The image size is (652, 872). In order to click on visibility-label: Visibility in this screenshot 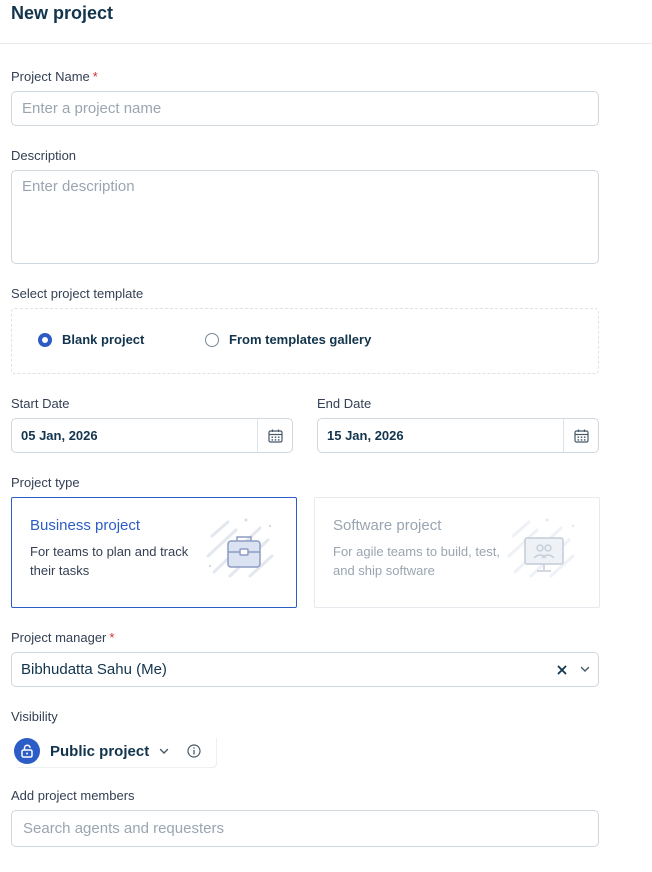, I will do `click(34, 716)`.